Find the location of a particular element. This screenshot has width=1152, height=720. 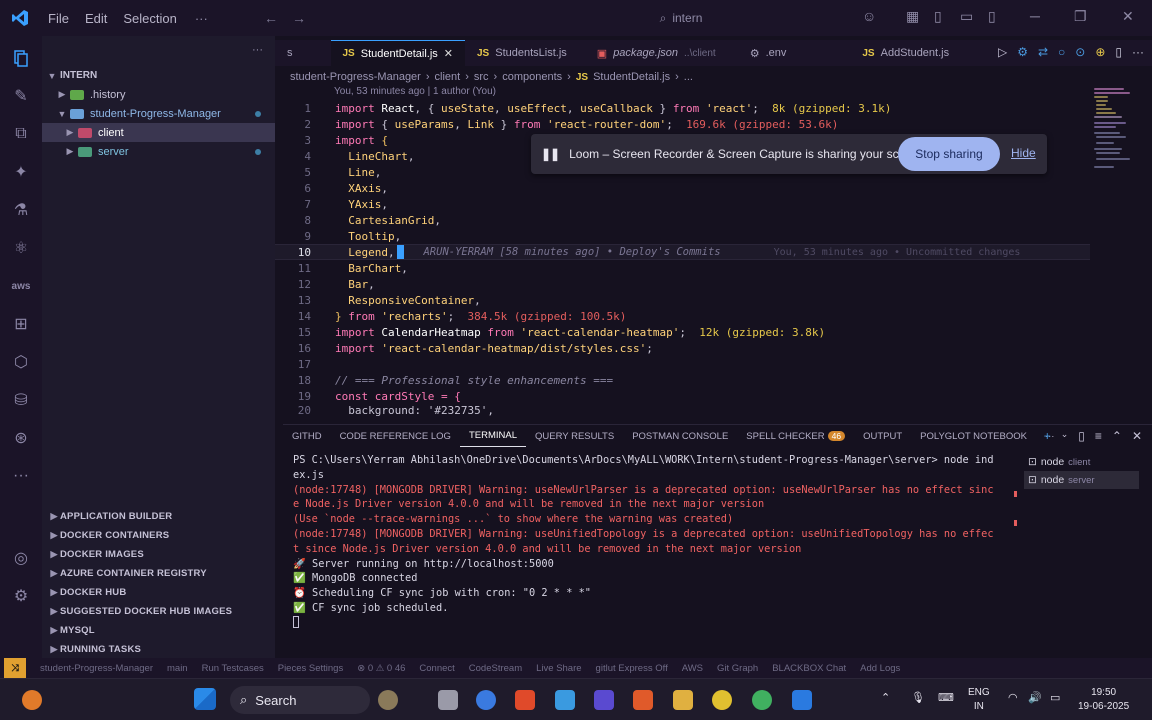

keyboard-icon: ⌨ is located at coordinates (946, 697).